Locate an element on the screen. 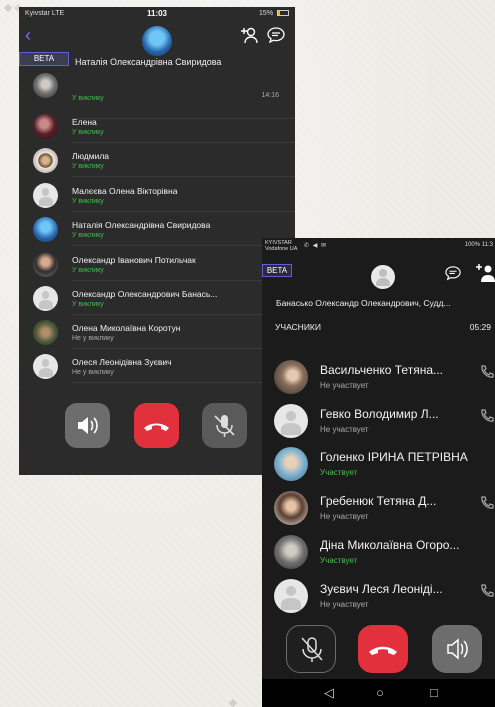 This screenshot has width=495, height=707. list-item: Олександр Іванович Потильчак У виклику is located at coordinates (157, 264).